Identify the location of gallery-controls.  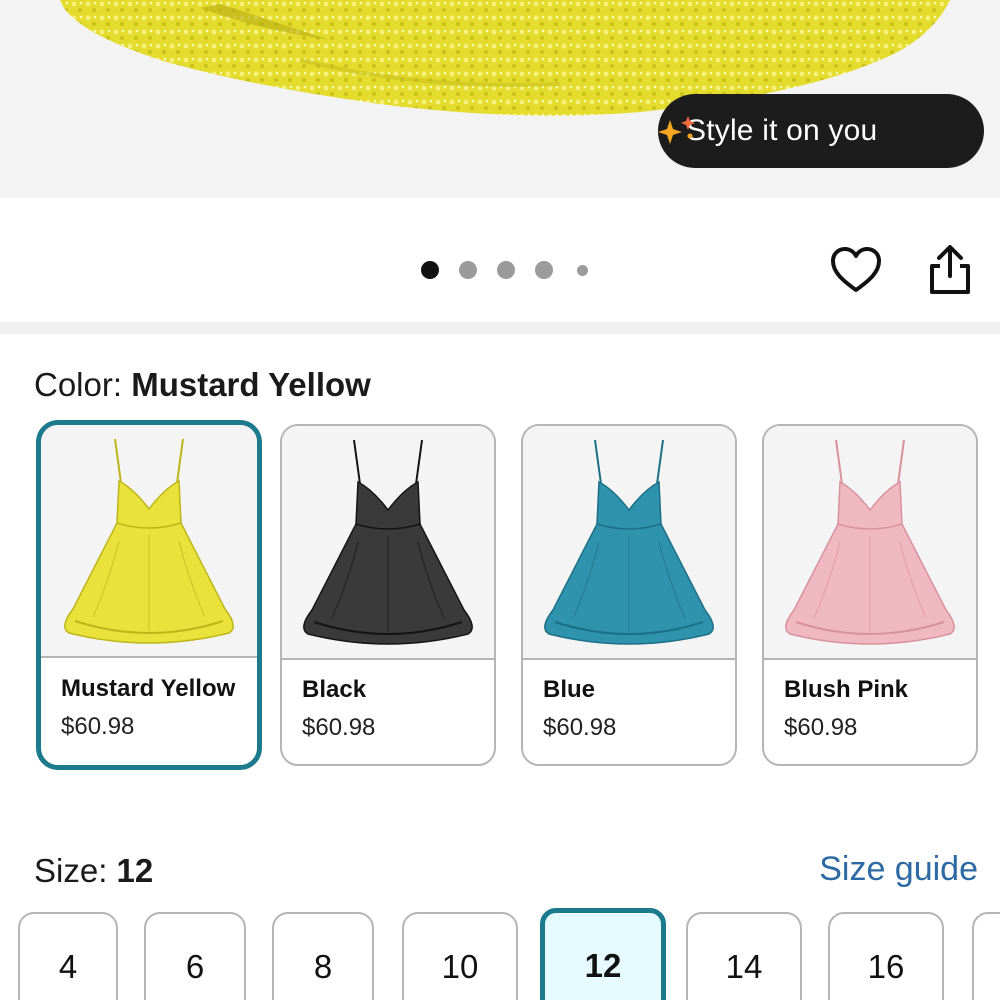
(500, 260).